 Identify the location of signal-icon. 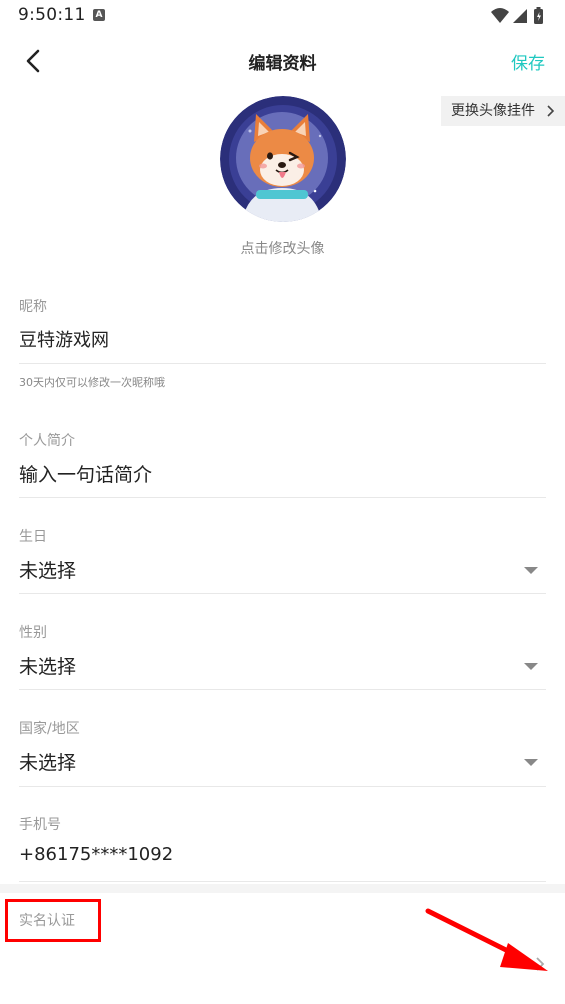
(520, 16).